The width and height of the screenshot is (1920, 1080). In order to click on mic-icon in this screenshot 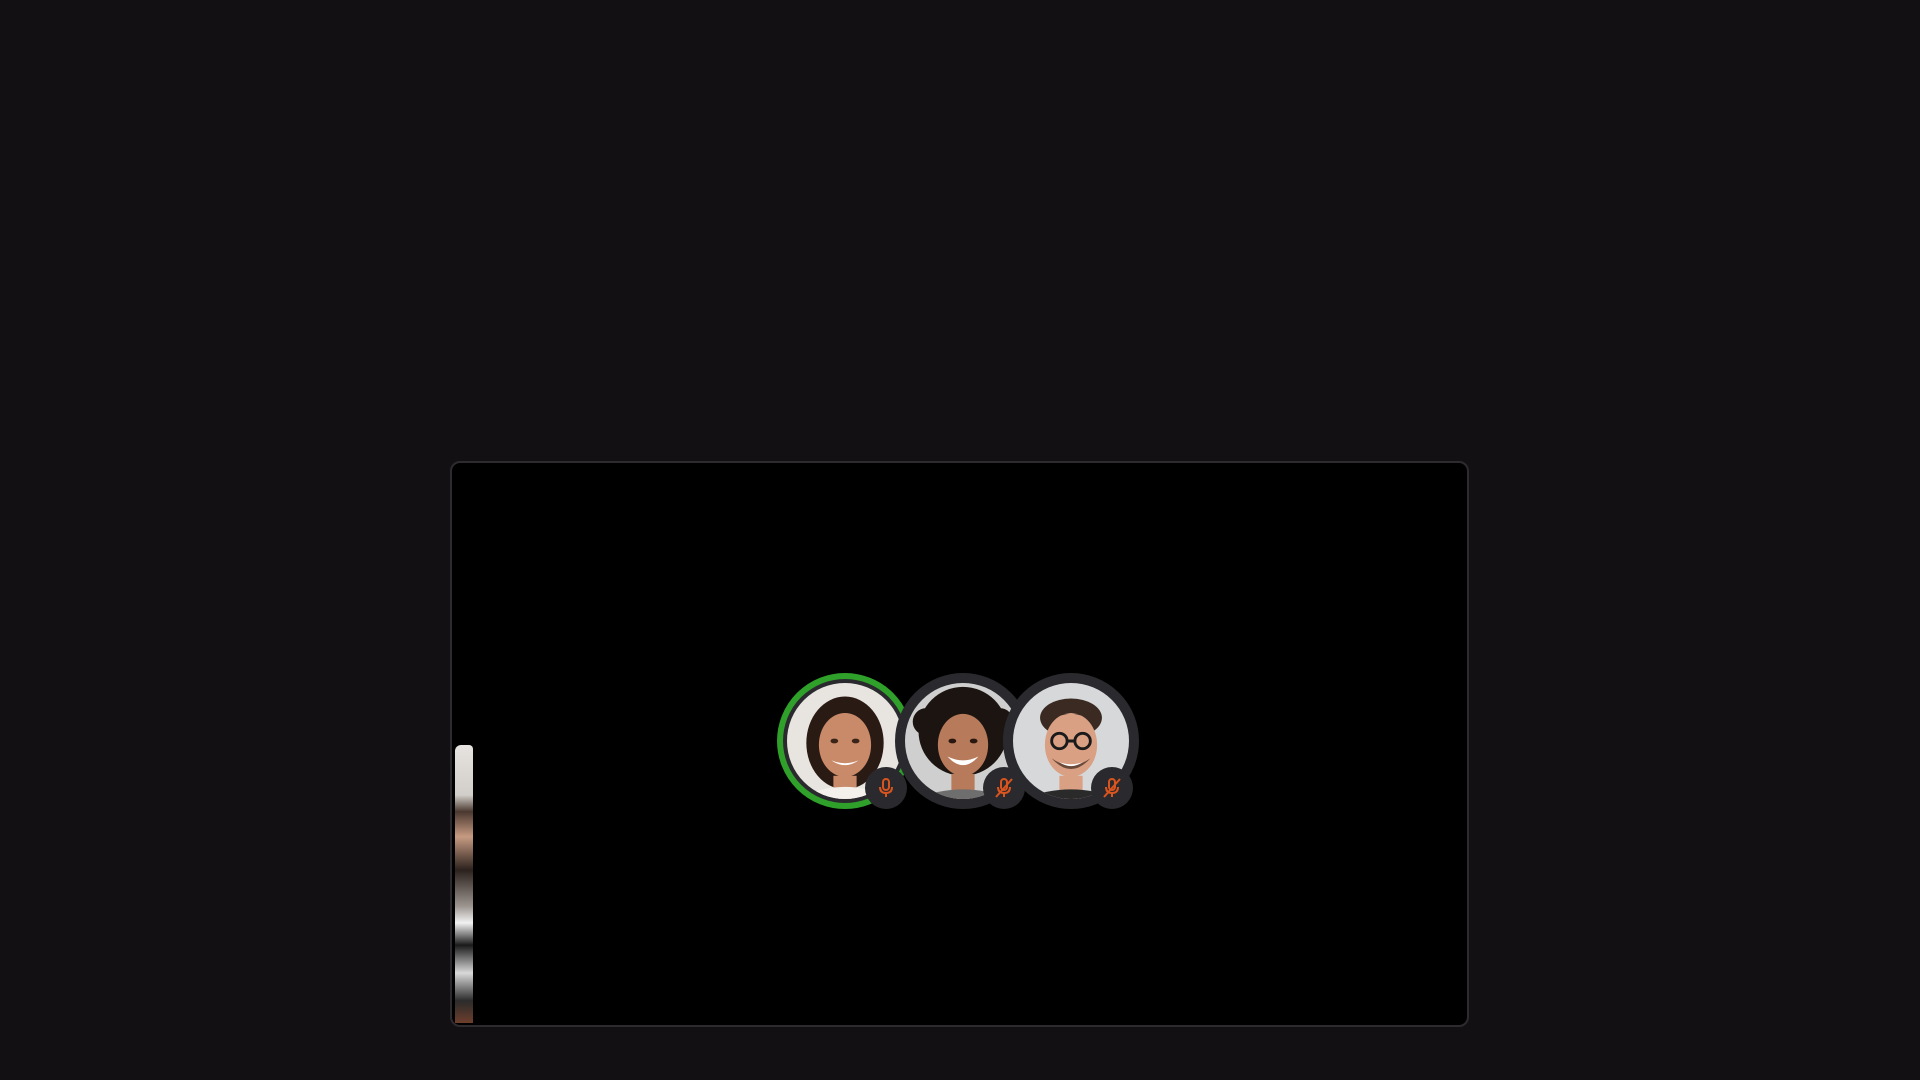, I will do `click(886, 787)`.